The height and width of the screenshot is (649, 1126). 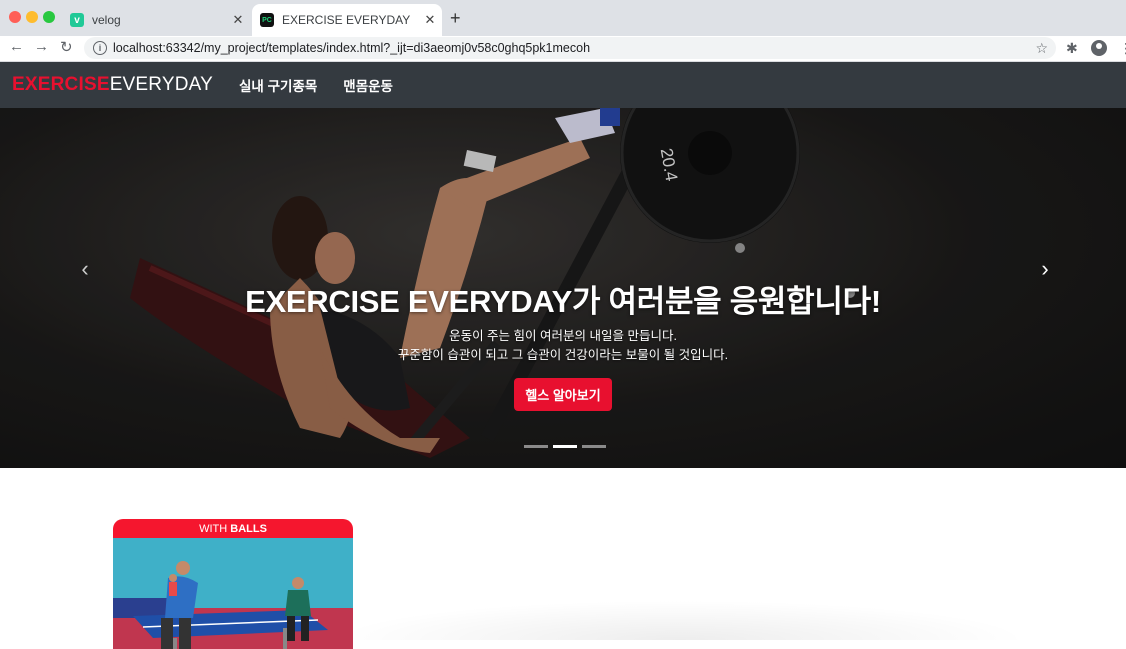 What do you see at coordinates (1122, 48) in the screenshot?
I see `browser-menu-icon: ⋮` at bounding box center [1122, 48].